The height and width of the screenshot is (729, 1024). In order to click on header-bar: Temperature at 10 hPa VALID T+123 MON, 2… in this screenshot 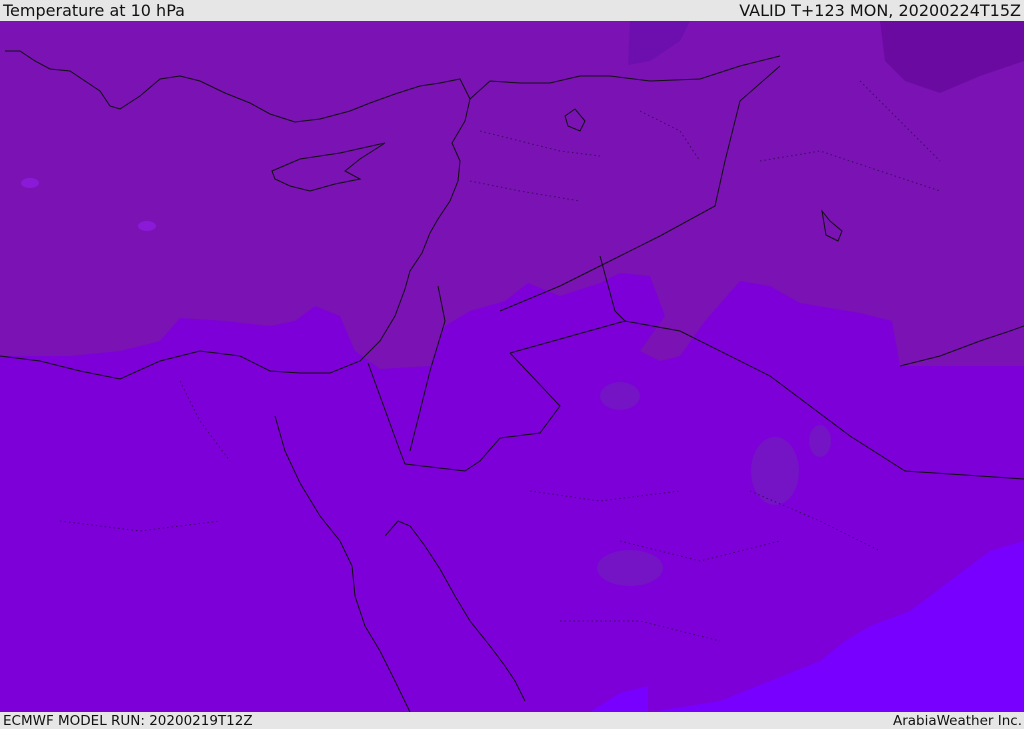, I will do `click(512, 10)`.